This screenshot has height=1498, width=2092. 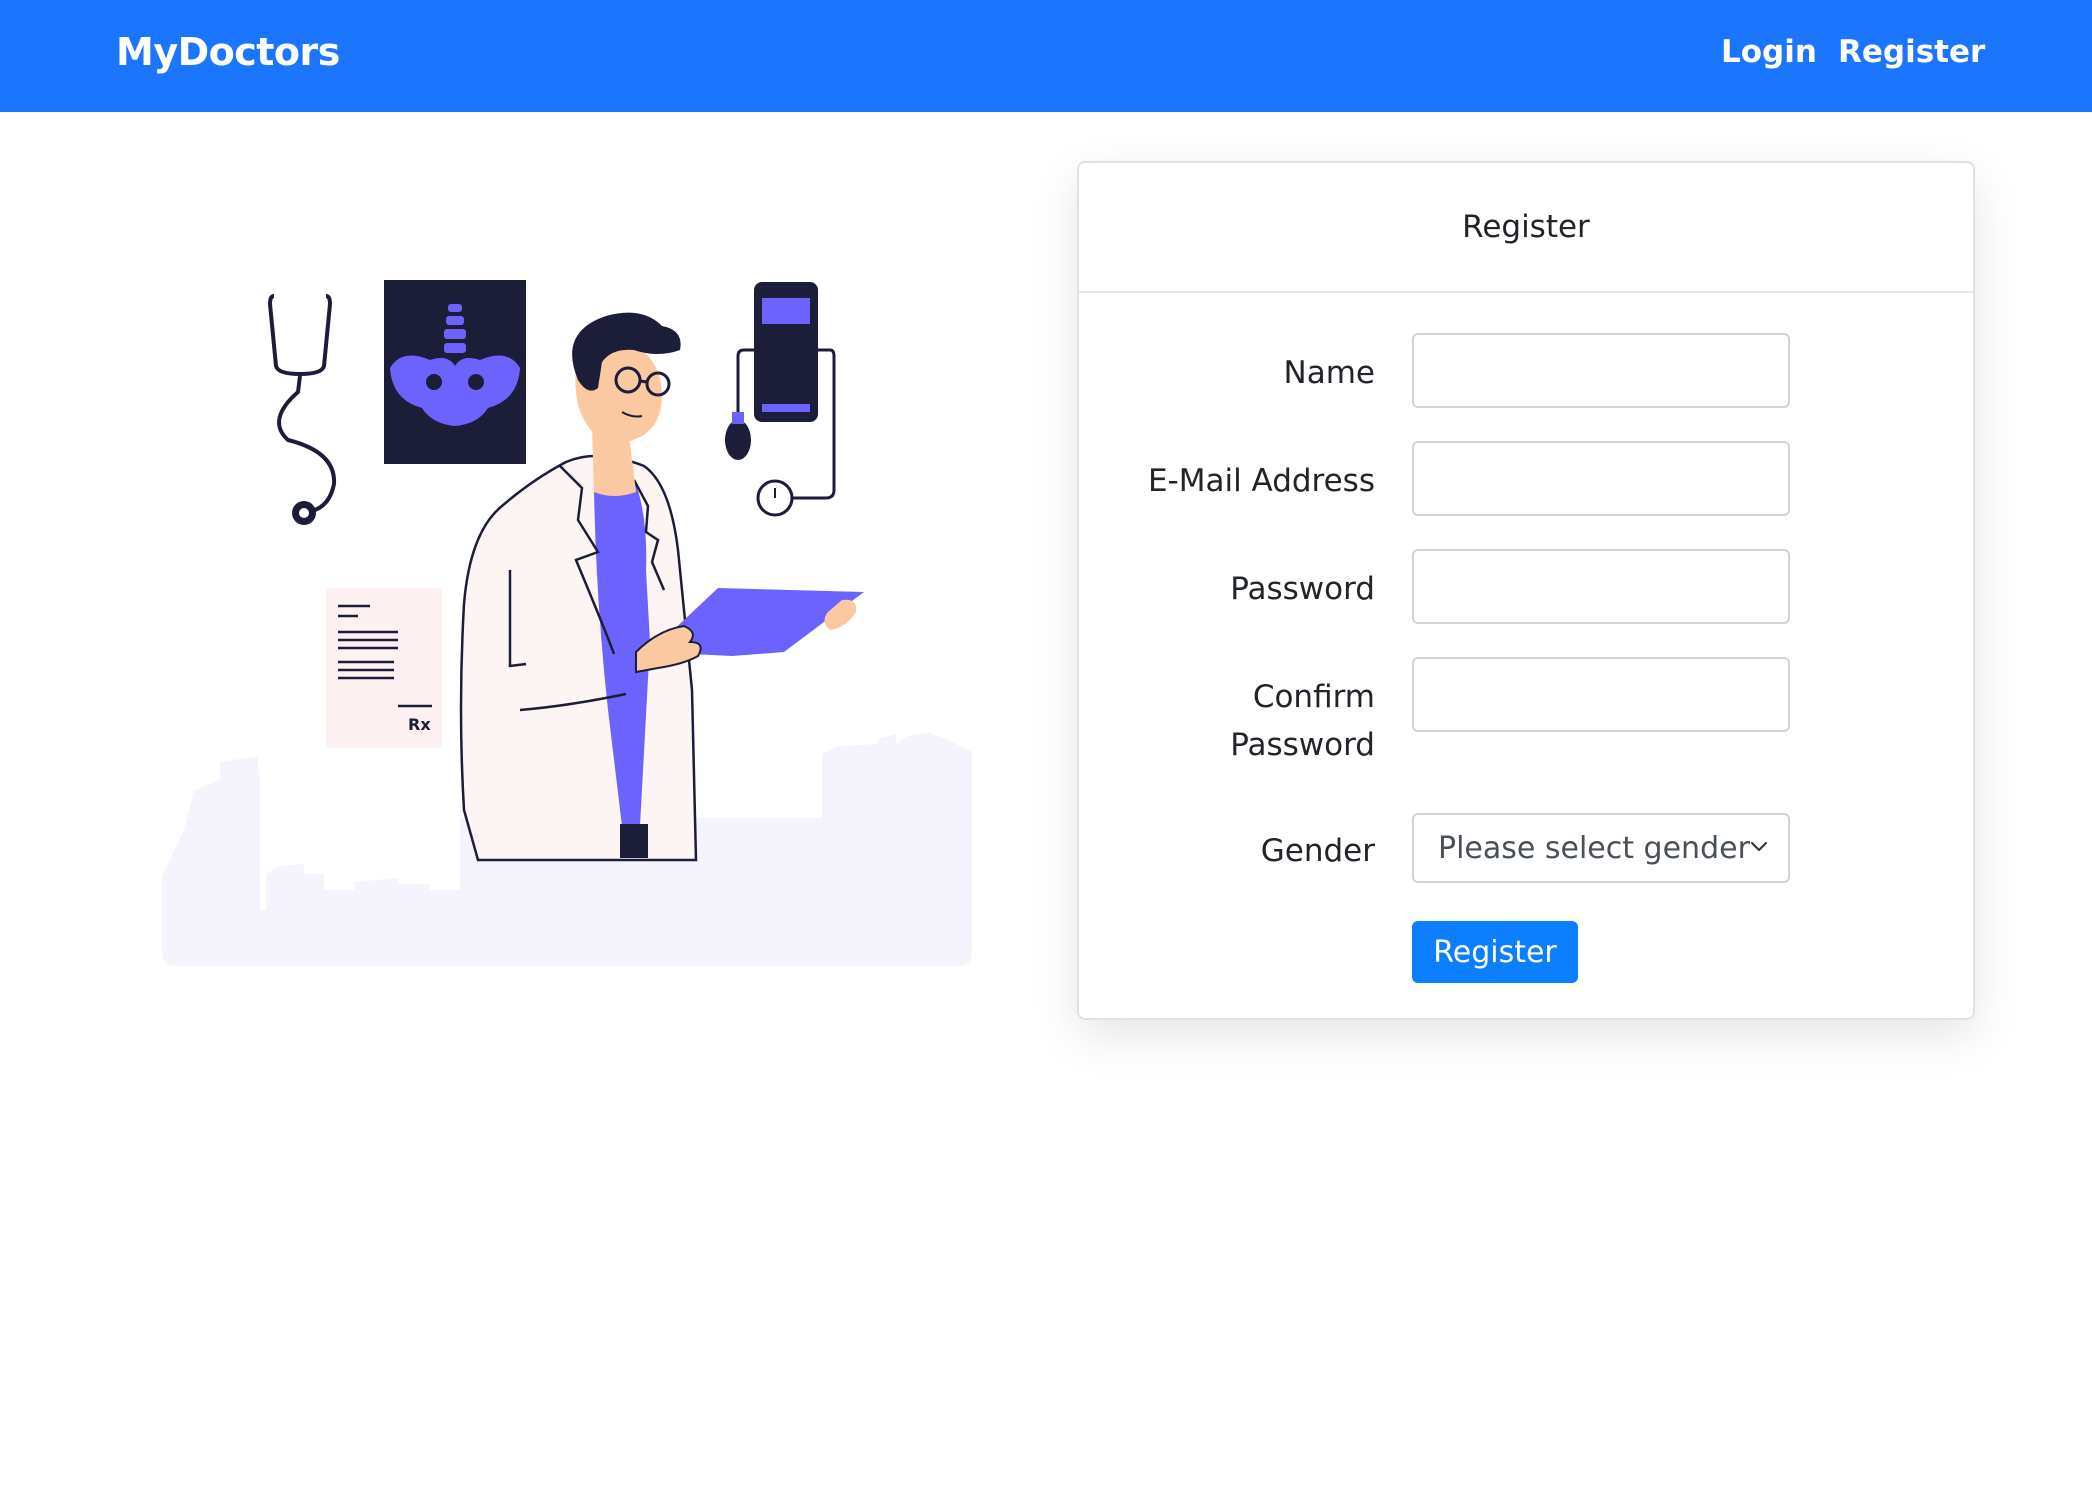 What do you see at coordinates (1495, 952) in the screenshot?
I see `register-submit-button: Register` at bounding box center [1495, 952].